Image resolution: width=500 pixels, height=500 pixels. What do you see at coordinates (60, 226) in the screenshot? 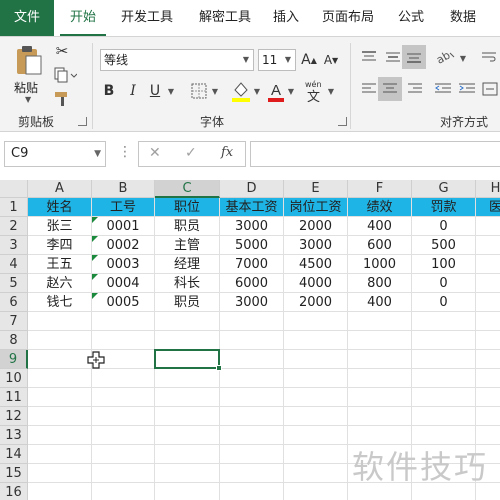
I see `cell-a2: 张三` at bounding box center [60, 226].